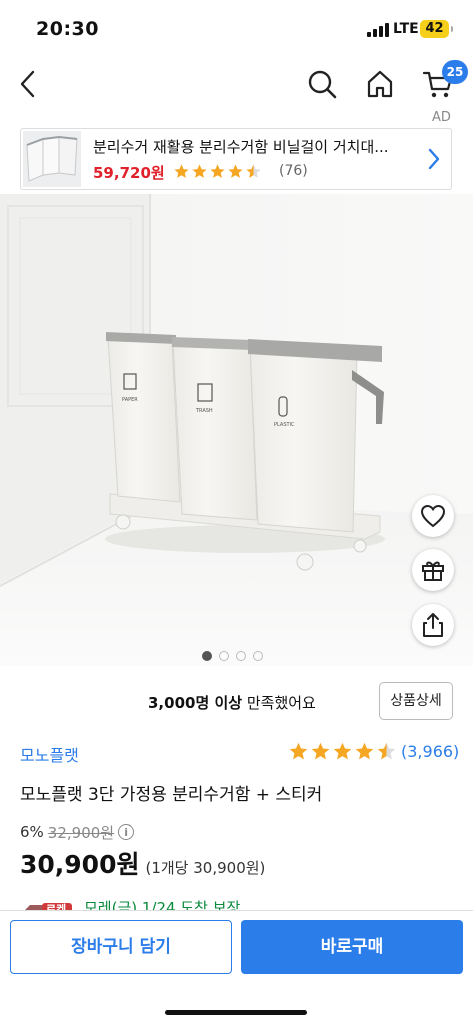 The width and height of the screenshot is (473, 1024). Describe the element at coordinates (121, 947) in the screenshot. I see `add-to-cart-button: 장바구니 담기` at that location.